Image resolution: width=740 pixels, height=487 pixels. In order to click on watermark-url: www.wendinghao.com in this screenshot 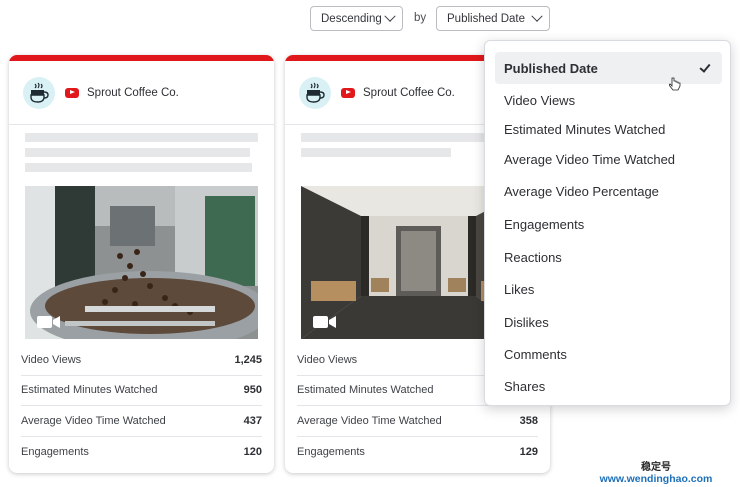, I will do `click(656, 479)`.